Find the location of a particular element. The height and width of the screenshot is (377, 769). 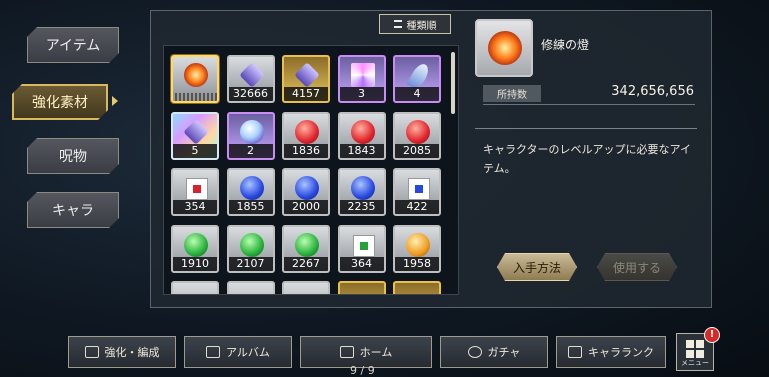

gacha-icon is located at coordinates (474, 352).